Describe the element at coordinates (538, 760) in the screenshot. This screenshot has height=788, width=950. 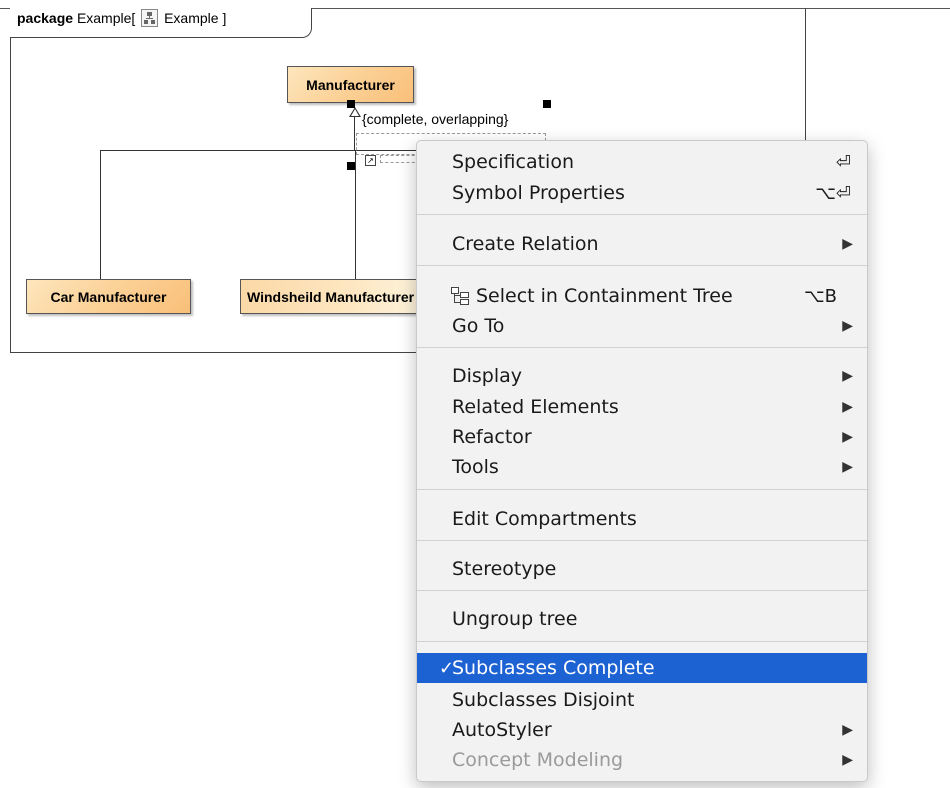
I see `menu-item-label: Concept Modeling` at that location.